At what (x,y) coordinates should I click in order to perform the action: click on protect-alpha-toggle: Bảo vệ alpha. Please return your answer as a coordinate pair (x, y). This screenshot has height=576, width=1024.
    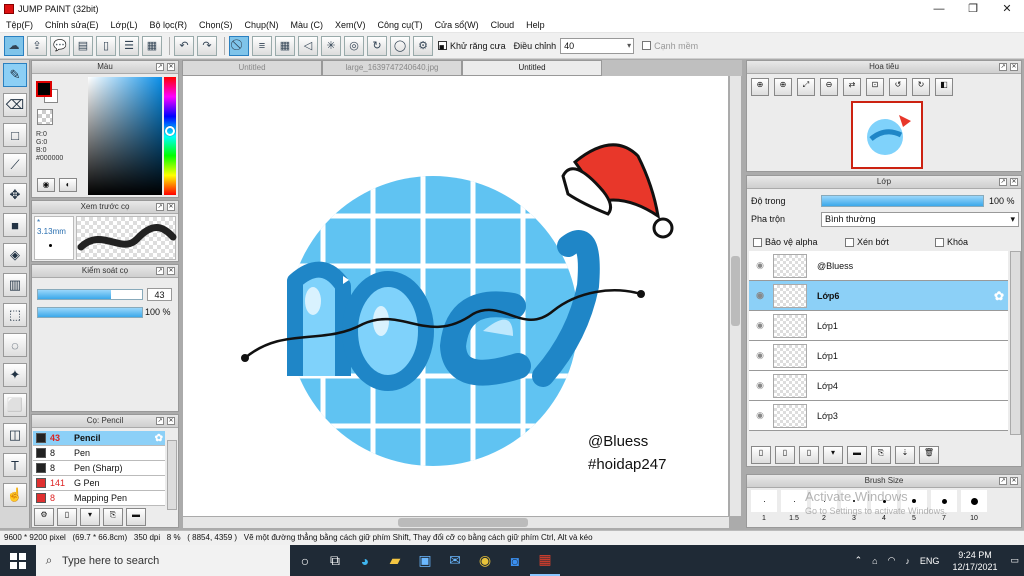
    Looking at the image, I should click on (785, 242).